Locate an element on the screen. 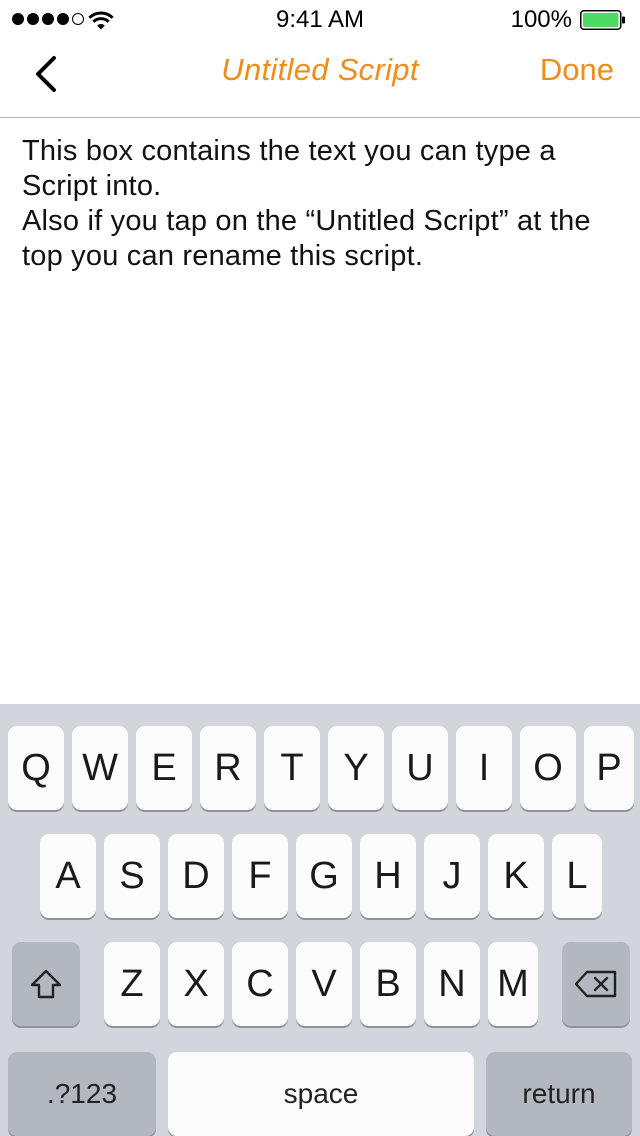 Image resolution: width=640 pixels, height=1136 pixels. key-a: A is located at coordinates (68, 876).